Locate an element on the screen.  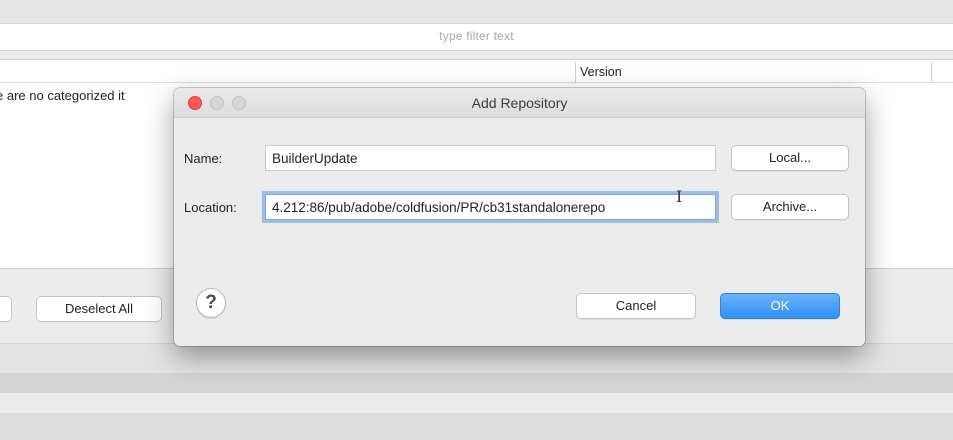
ok-button: OK is located at coordinates (780, 306).